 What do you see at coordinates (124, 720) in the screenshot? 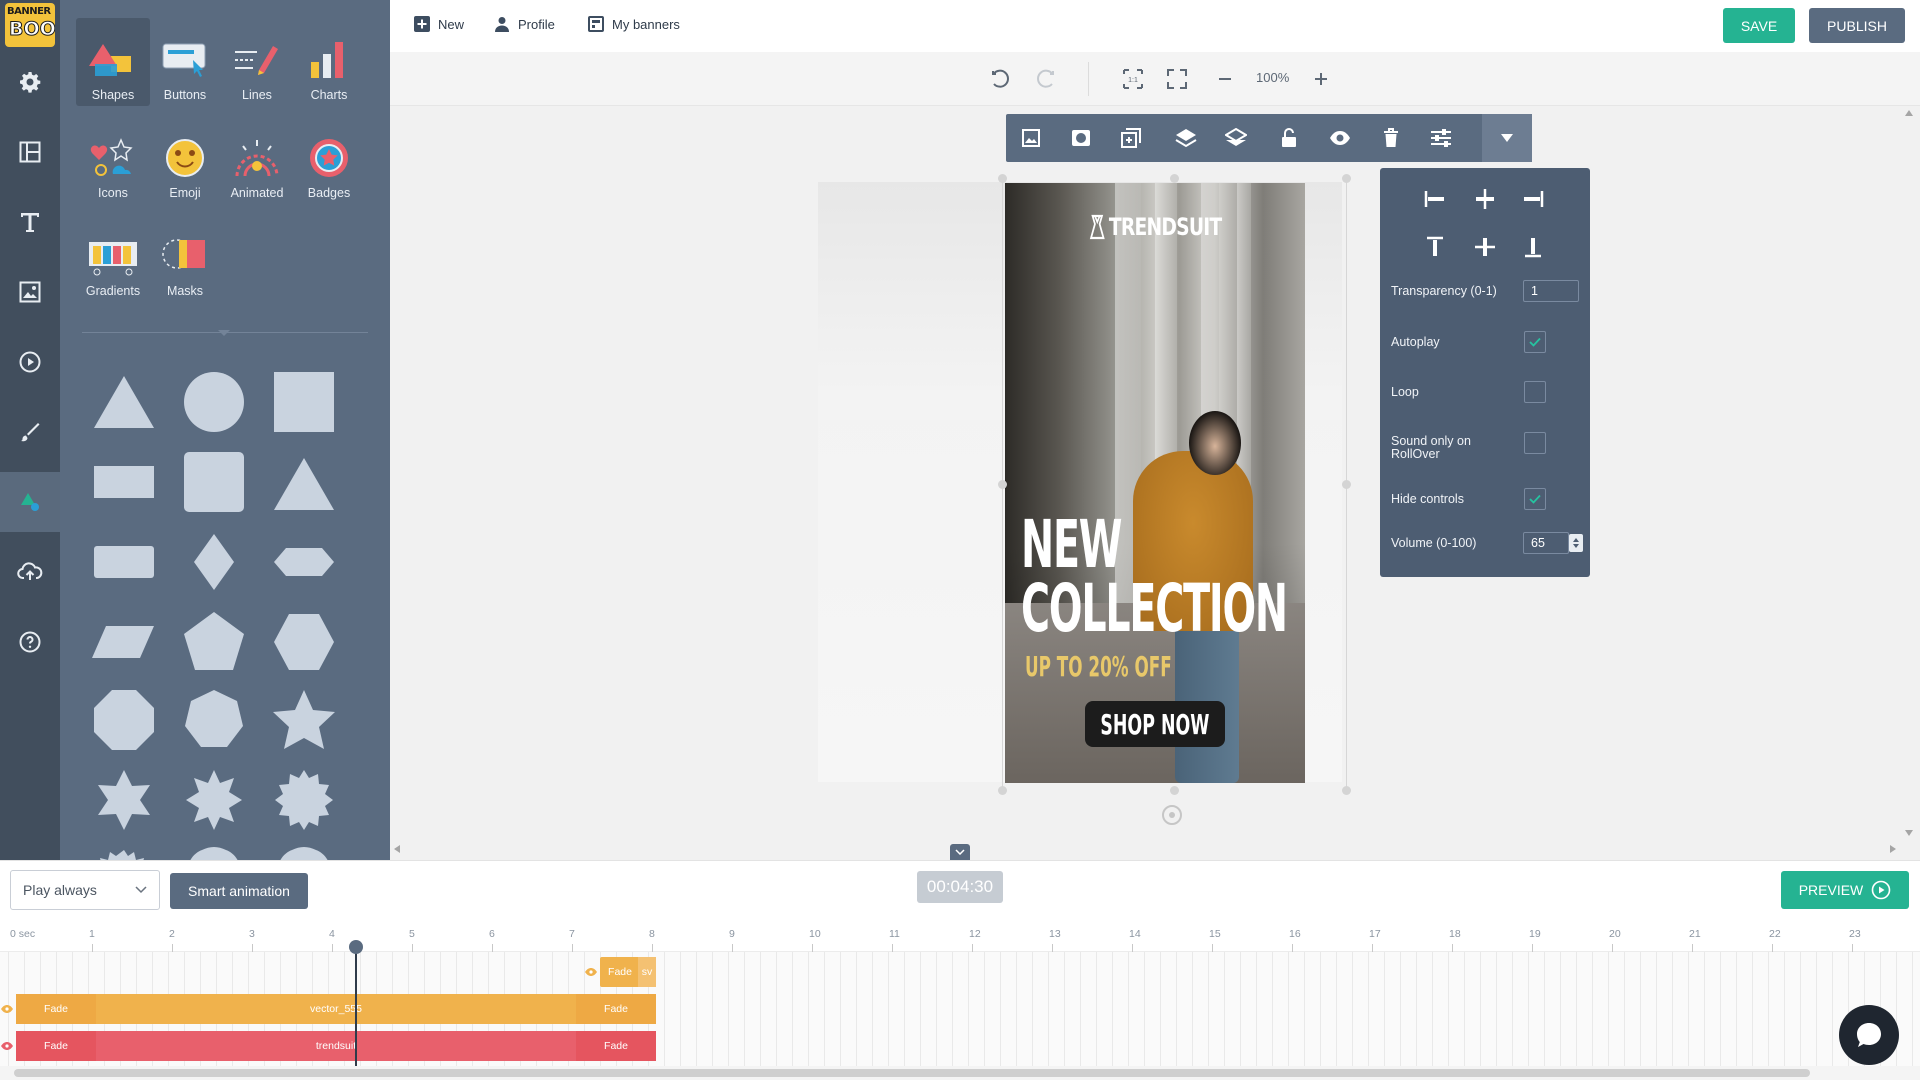
I see `shape-octagon` at bounding box center [124, 720].